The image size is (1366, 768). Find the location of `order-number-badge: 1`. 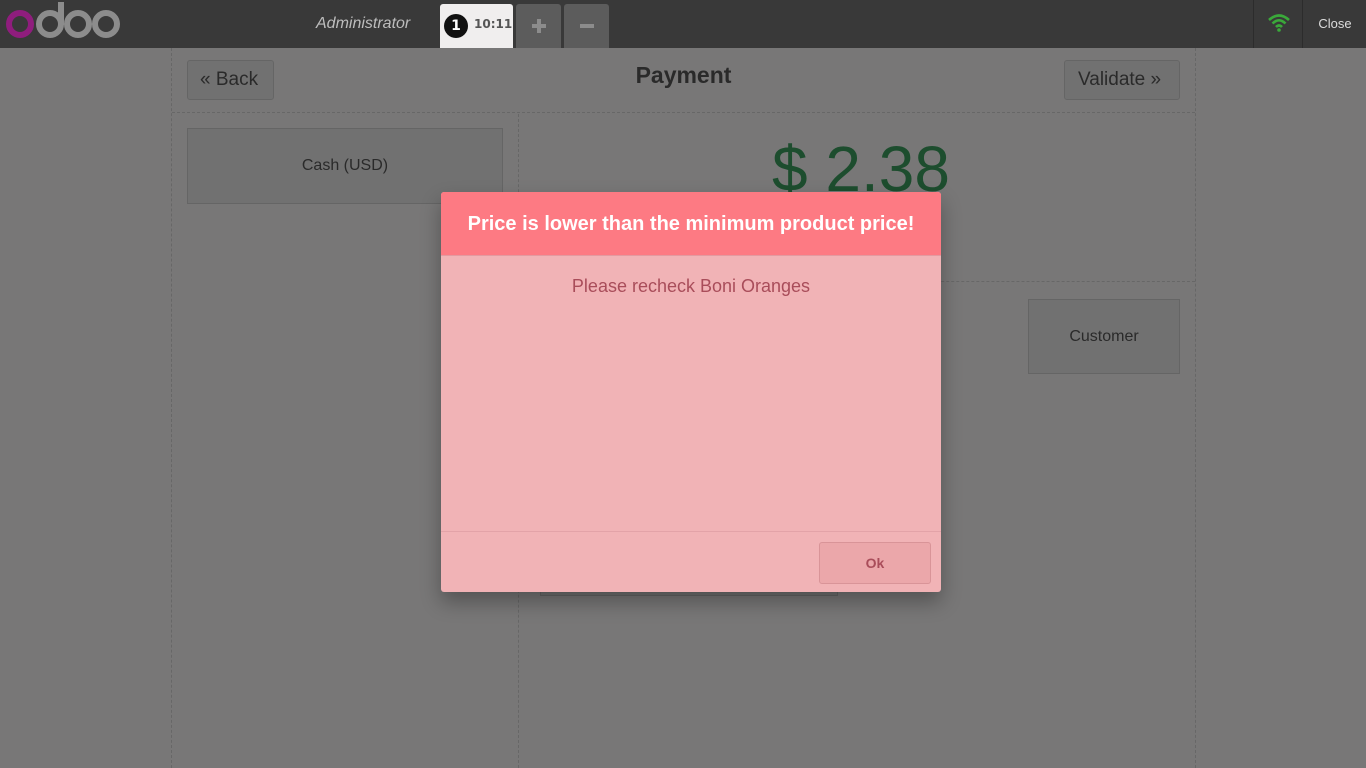

order-number-badge: 1 is located at coordinates (456, 26).